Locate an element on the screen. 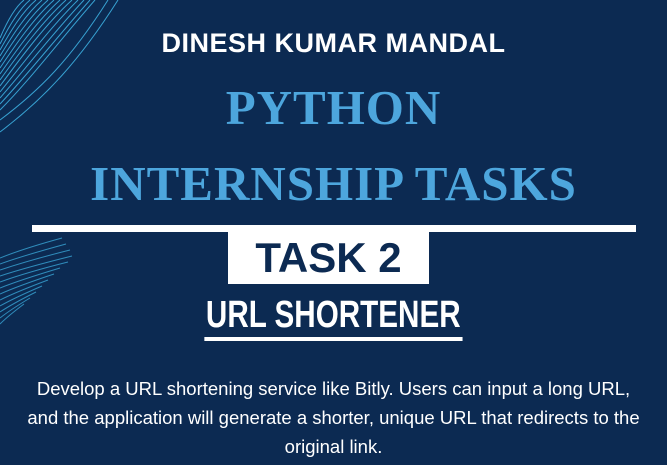 This screenshot has width=667, height=465. author-name: DINESH KUMAR MANDAL is located at coordinates (333, 43).